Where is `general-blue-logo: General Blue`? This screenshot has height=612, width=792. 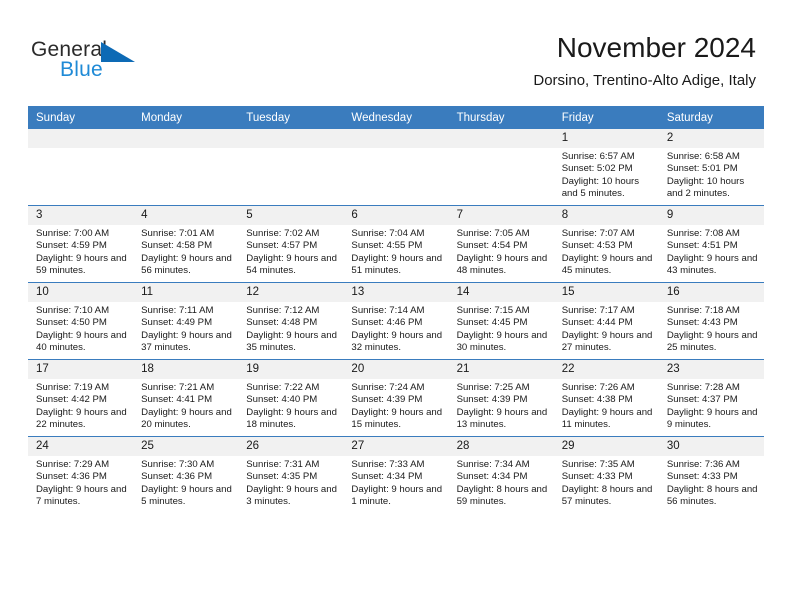
general-blue-logo: General Blue is located at coordinates (91, 60).